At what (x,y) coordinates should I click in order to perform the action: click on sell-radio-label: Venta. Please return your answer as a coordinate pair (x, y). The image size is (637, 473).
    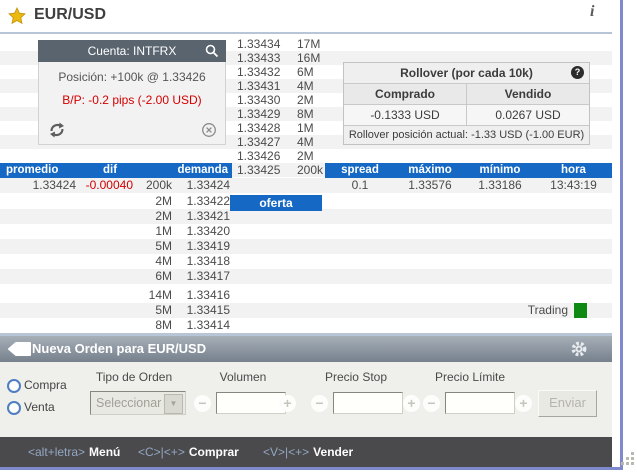
    Looking at the image, I should click on (39, 407).